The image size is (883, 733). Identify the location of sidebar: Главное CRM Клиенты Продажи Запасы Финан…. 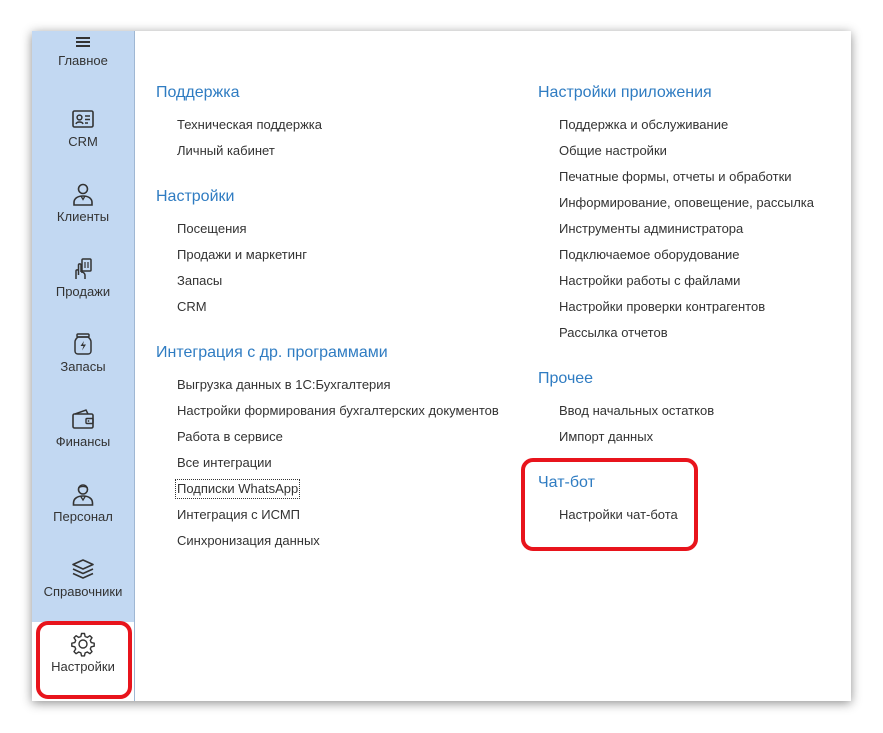
(83, 366).